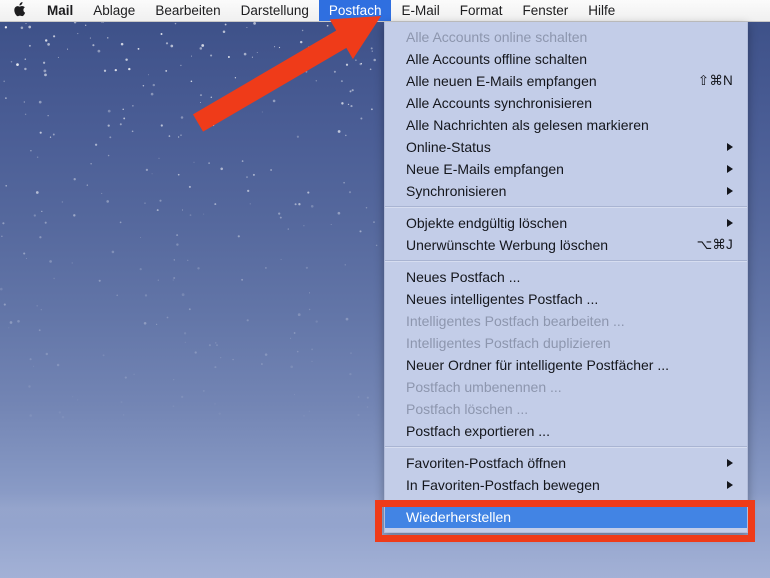 This screenshot has width=770, height=578. I want to click on menubar-item-label: Format, so click(481, 10).